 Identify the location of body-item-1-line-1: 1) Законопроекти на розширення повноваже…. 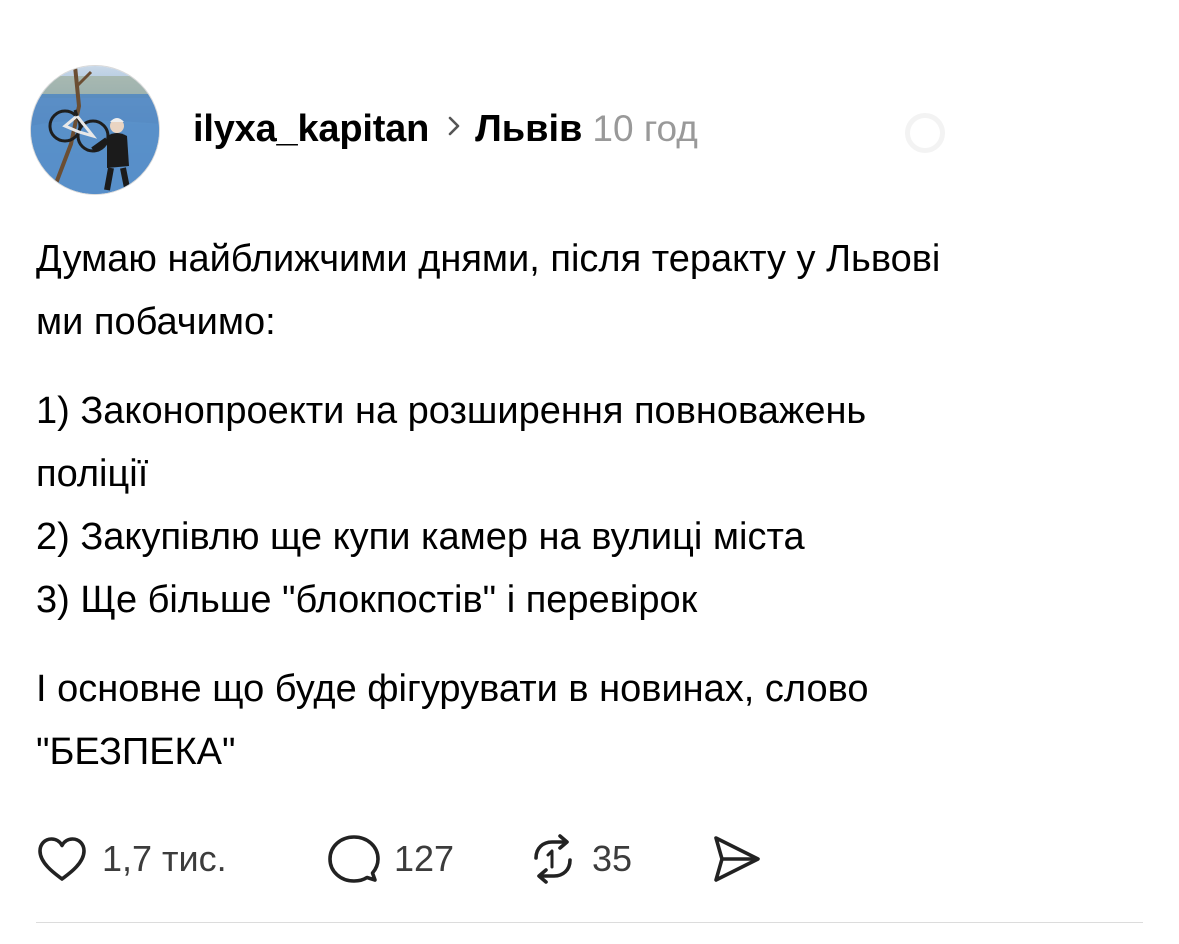
(451, 411).